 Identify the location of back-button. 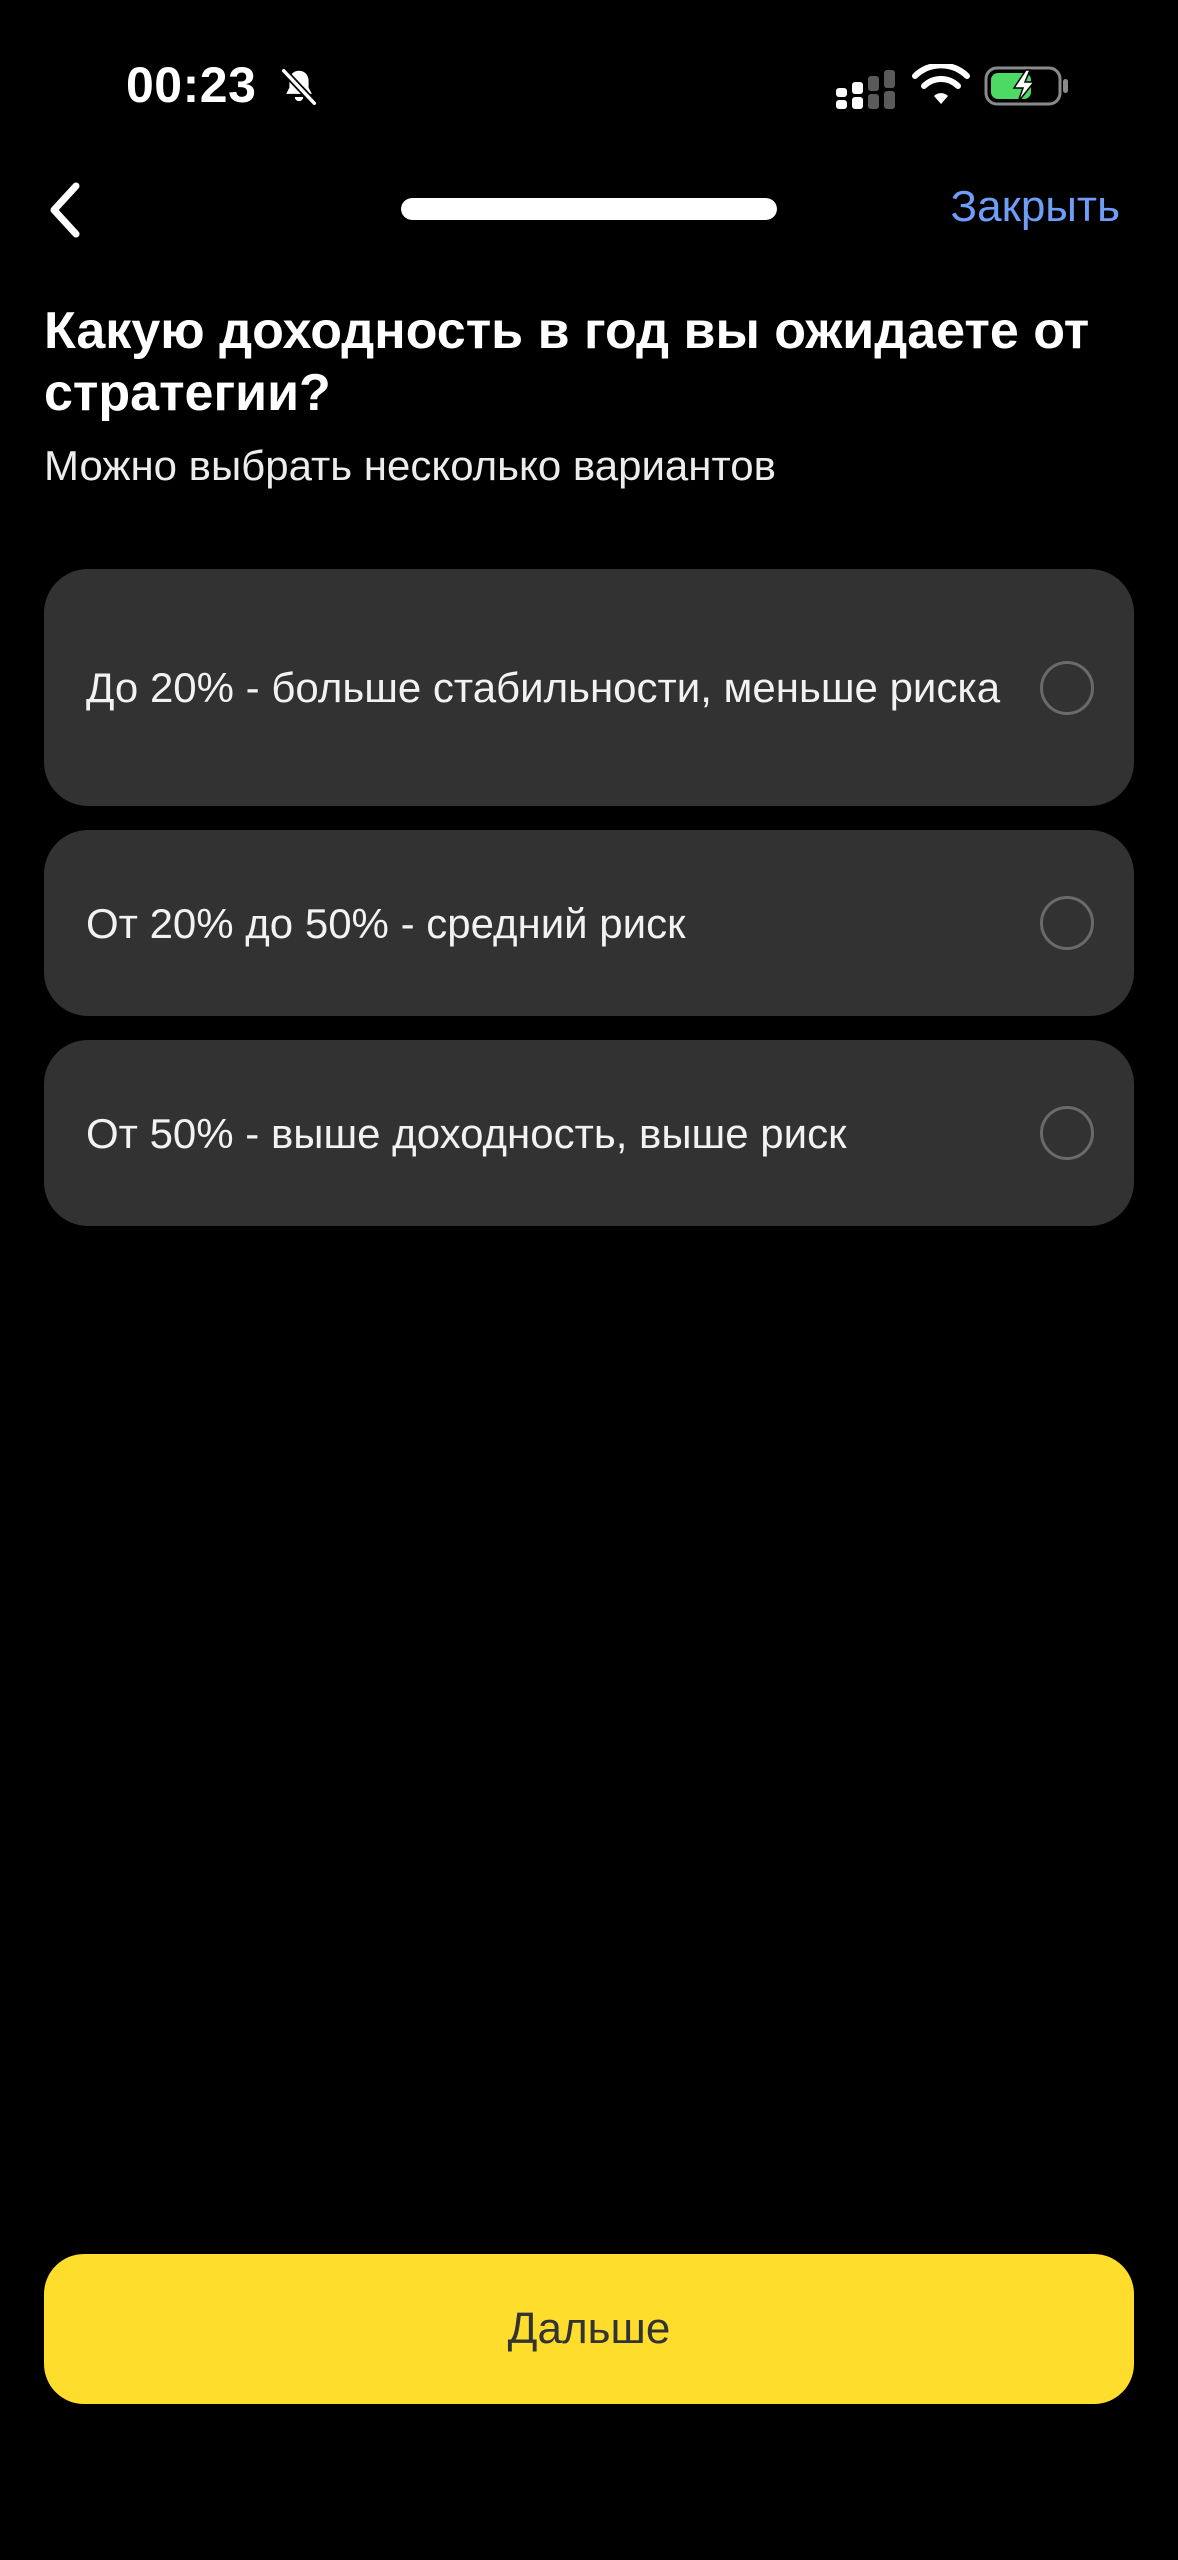
(66, 210).